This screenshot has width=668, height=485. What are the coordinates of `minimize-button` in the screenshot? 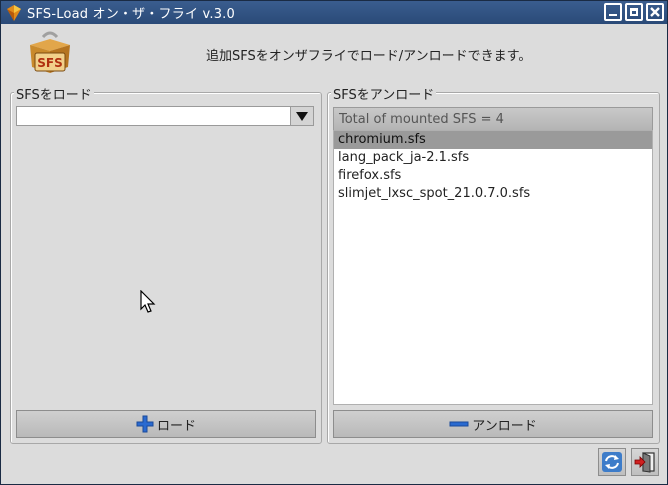 It's located at (613, 12).